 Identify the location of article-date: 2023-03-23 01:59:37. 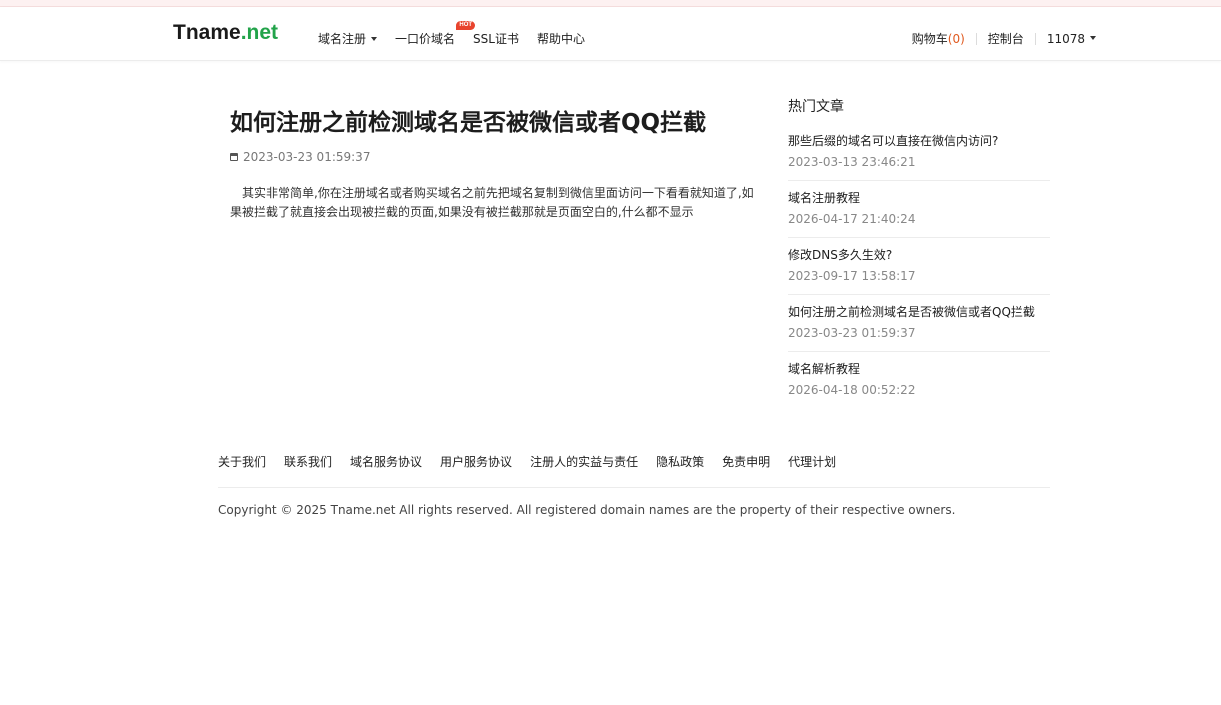
(307, 157).